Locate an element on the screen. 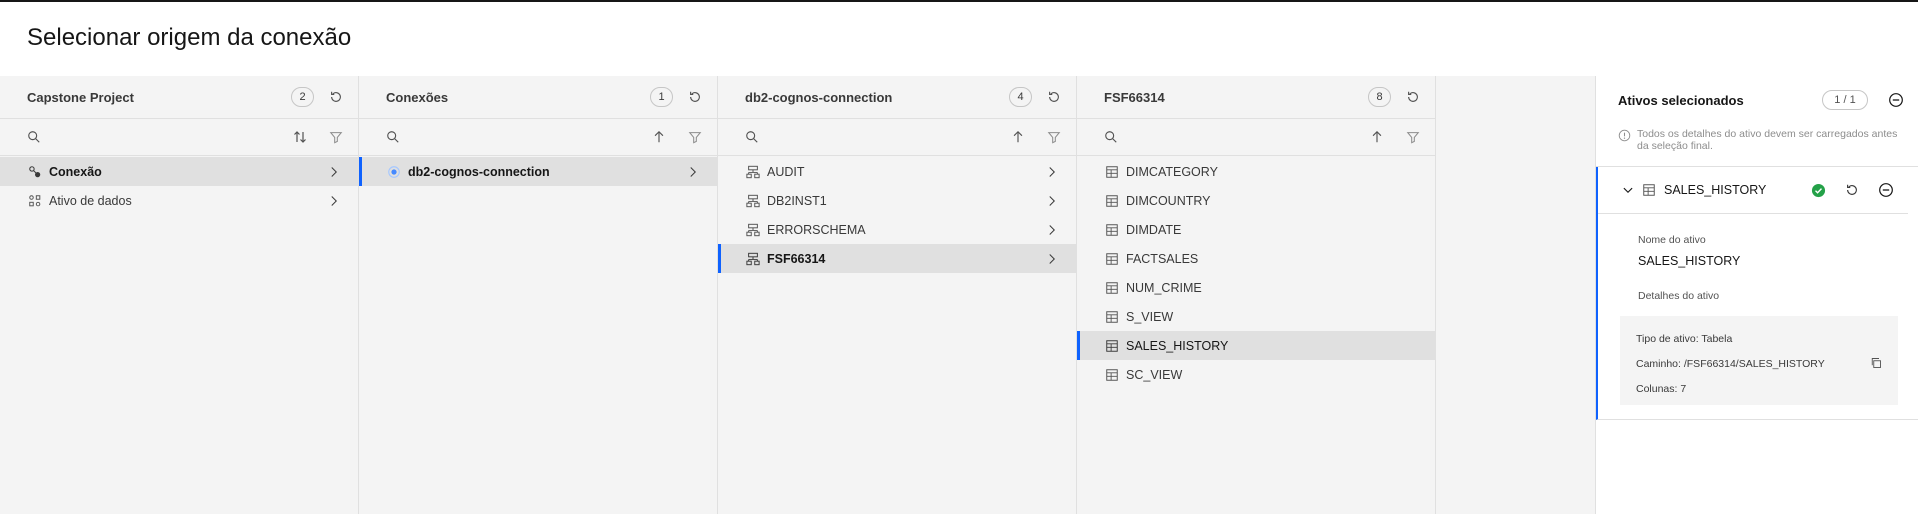 The image size is (1918, 514). list-item-label: Ativo de dados is located at coordinates (90, 200).